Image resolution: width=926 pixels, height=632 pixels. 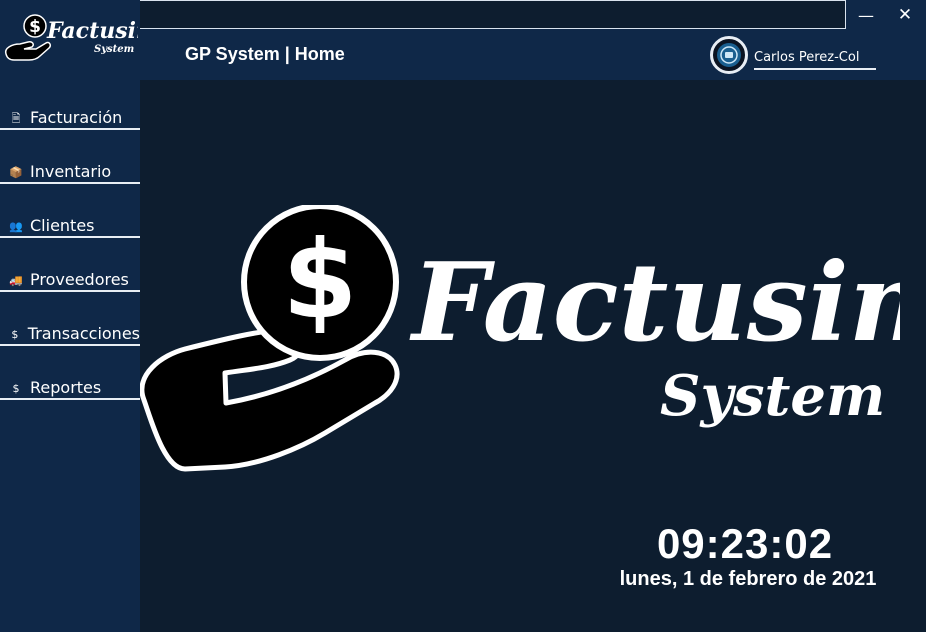 I want to click on brand-logo-small: $ Factusin System, so click(x=71, y=37).